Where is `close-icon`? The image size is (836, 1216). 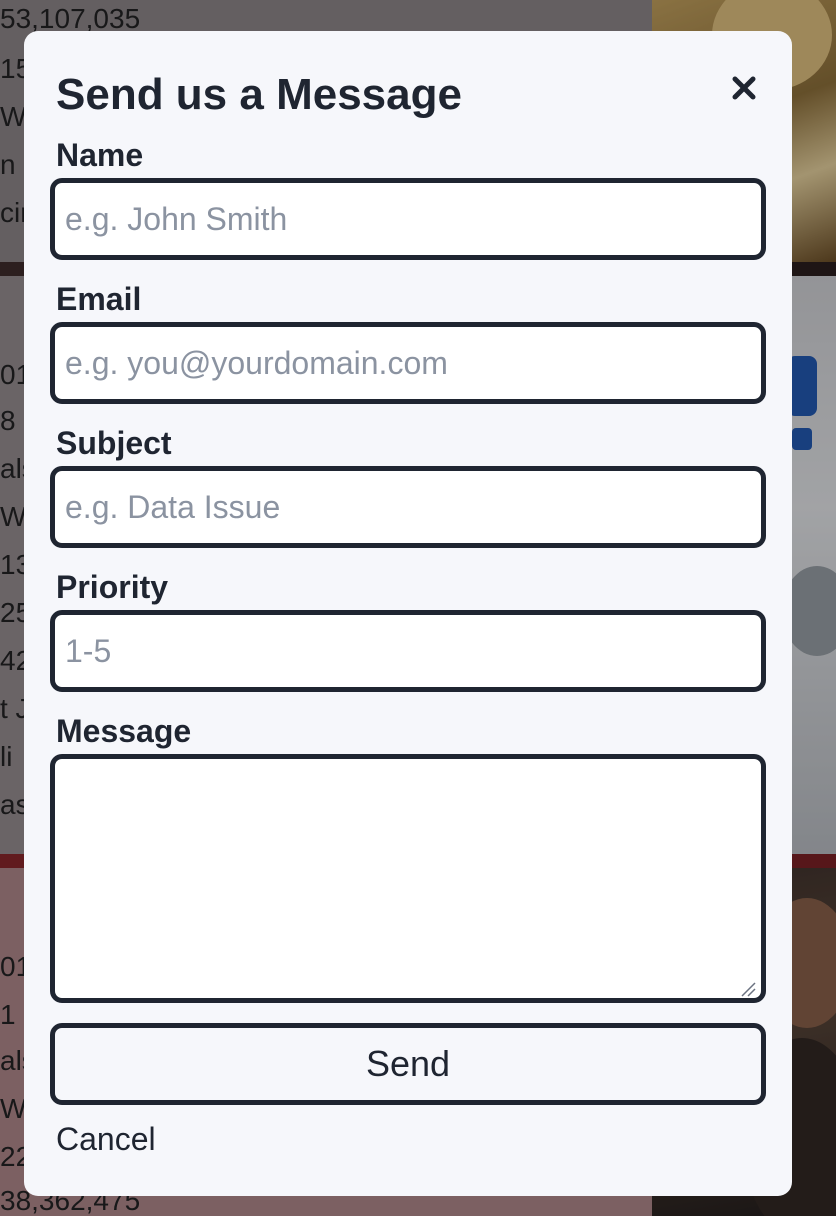
close-icon is located at coordinates (744, 88).